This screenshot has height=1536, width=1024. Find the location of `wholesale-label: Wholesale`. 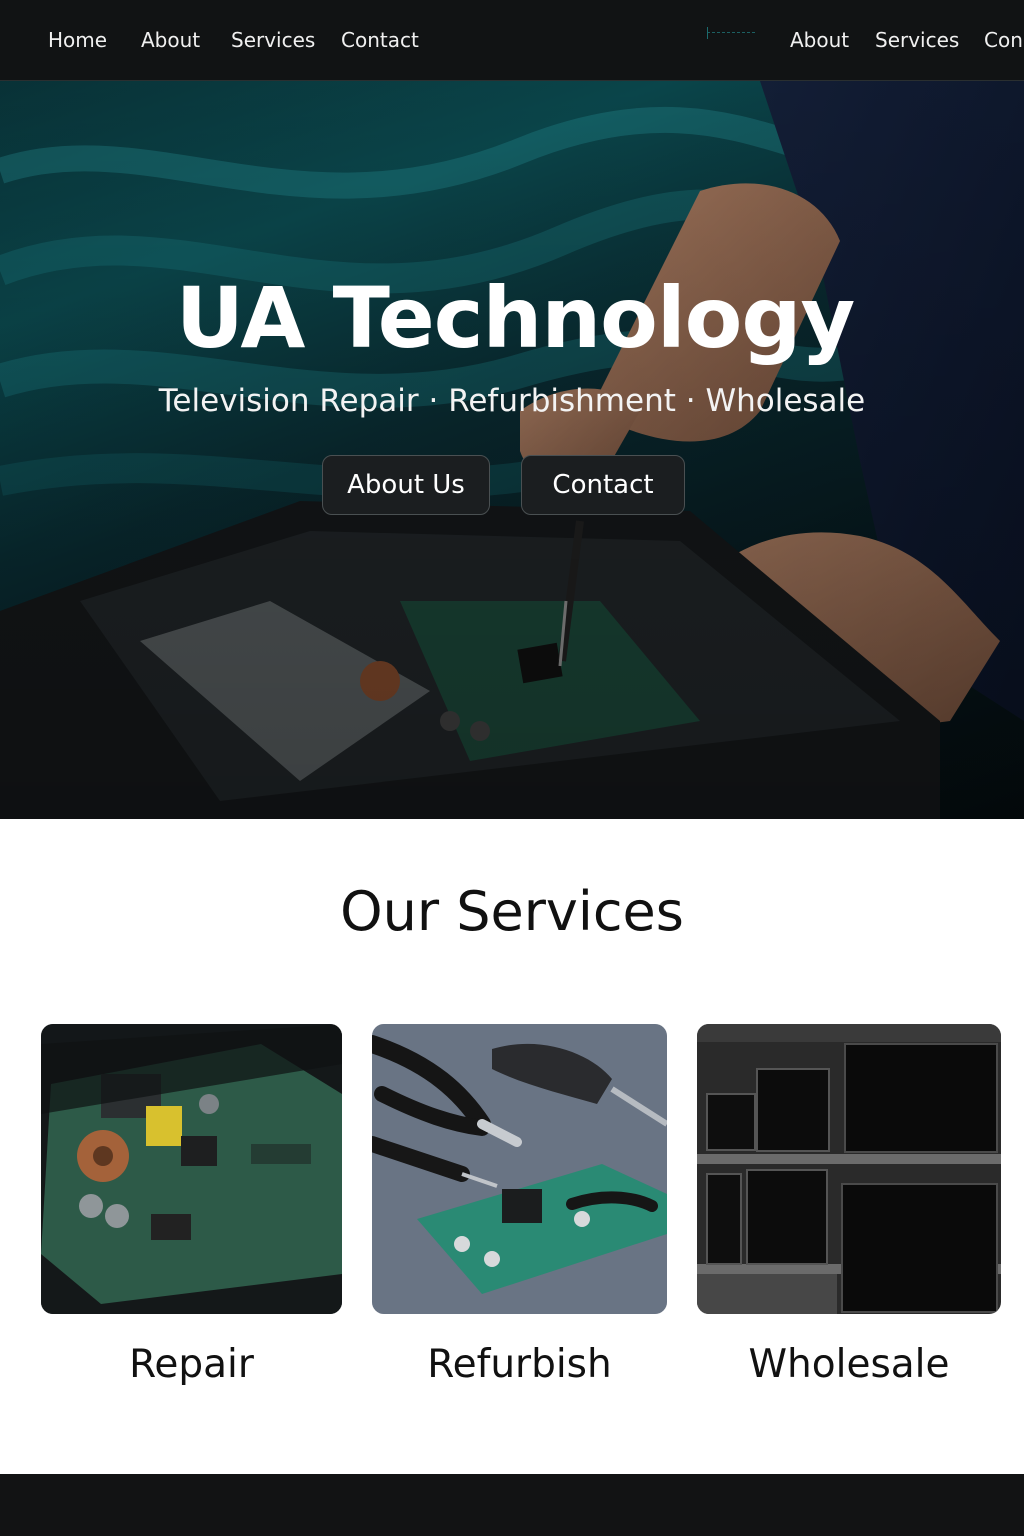

wholesale-label: Wholesale is located at coordinates (849, 1364).